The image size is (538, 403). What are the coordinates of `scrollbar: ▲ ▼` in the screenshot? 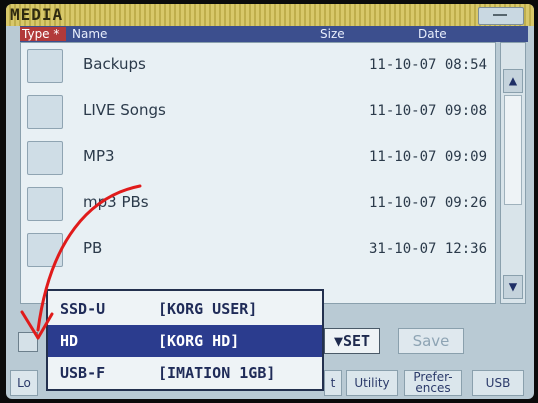 It's located at (513, 173).